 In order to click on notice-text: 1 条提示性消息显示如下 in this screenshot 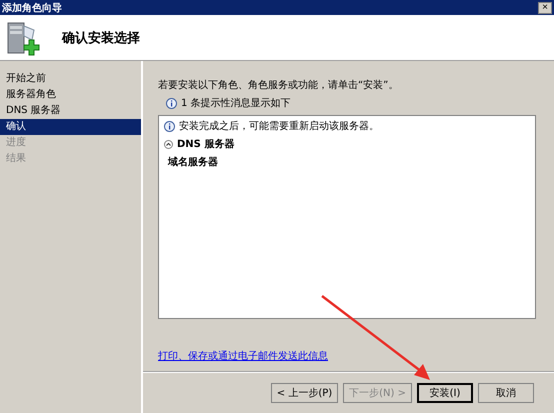, I will do `click(236, 103)`.